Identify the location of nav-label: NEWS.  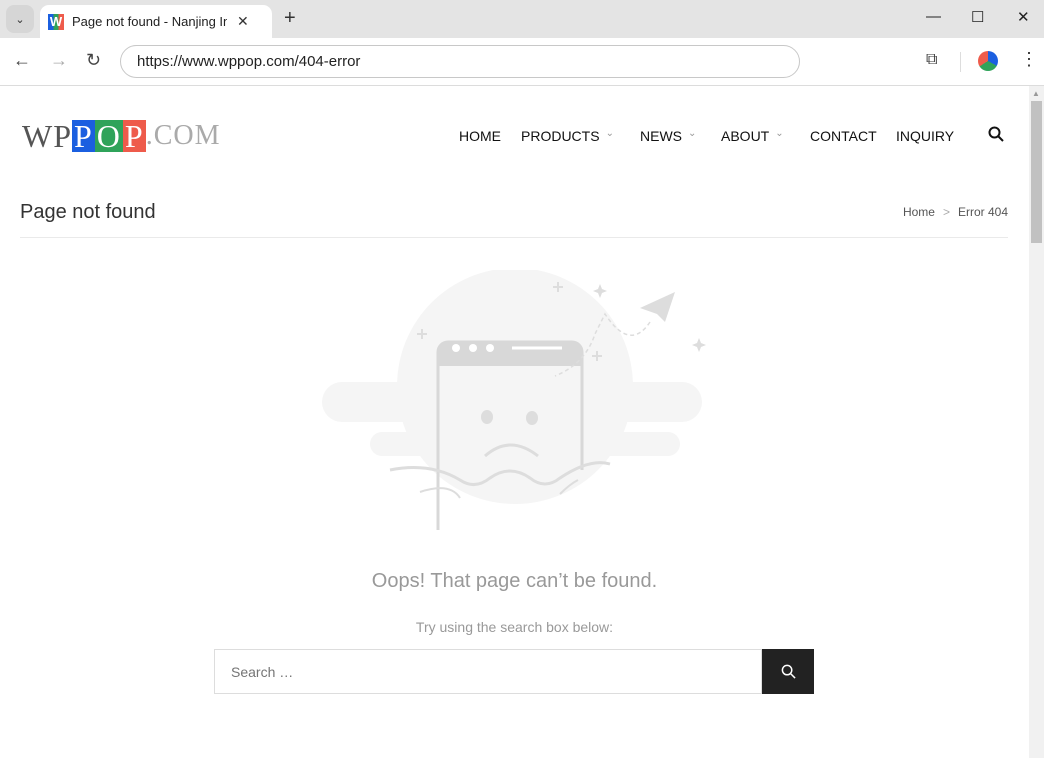
(661, 136).